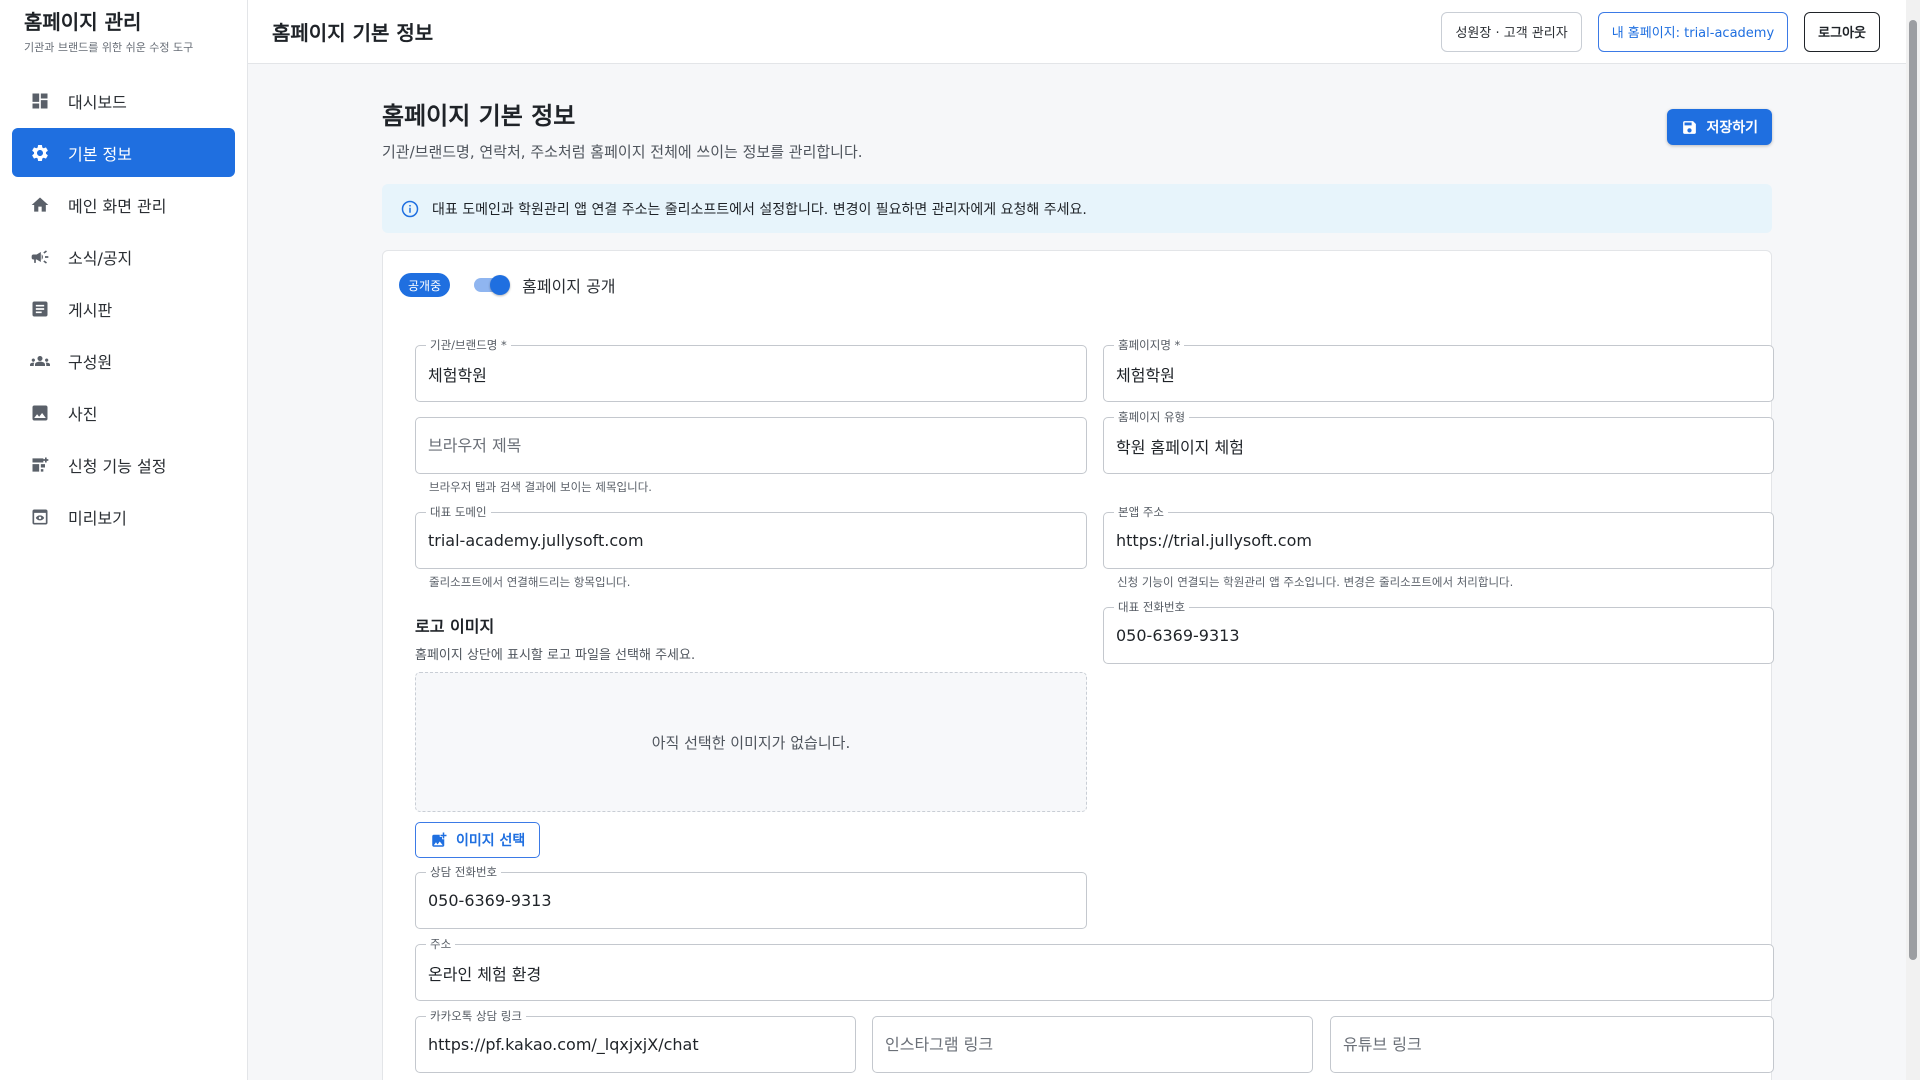 Image resolution: width=1920 pixels, height=1080 pixels. I want to click on add-photo-icon, so click(439, 839).